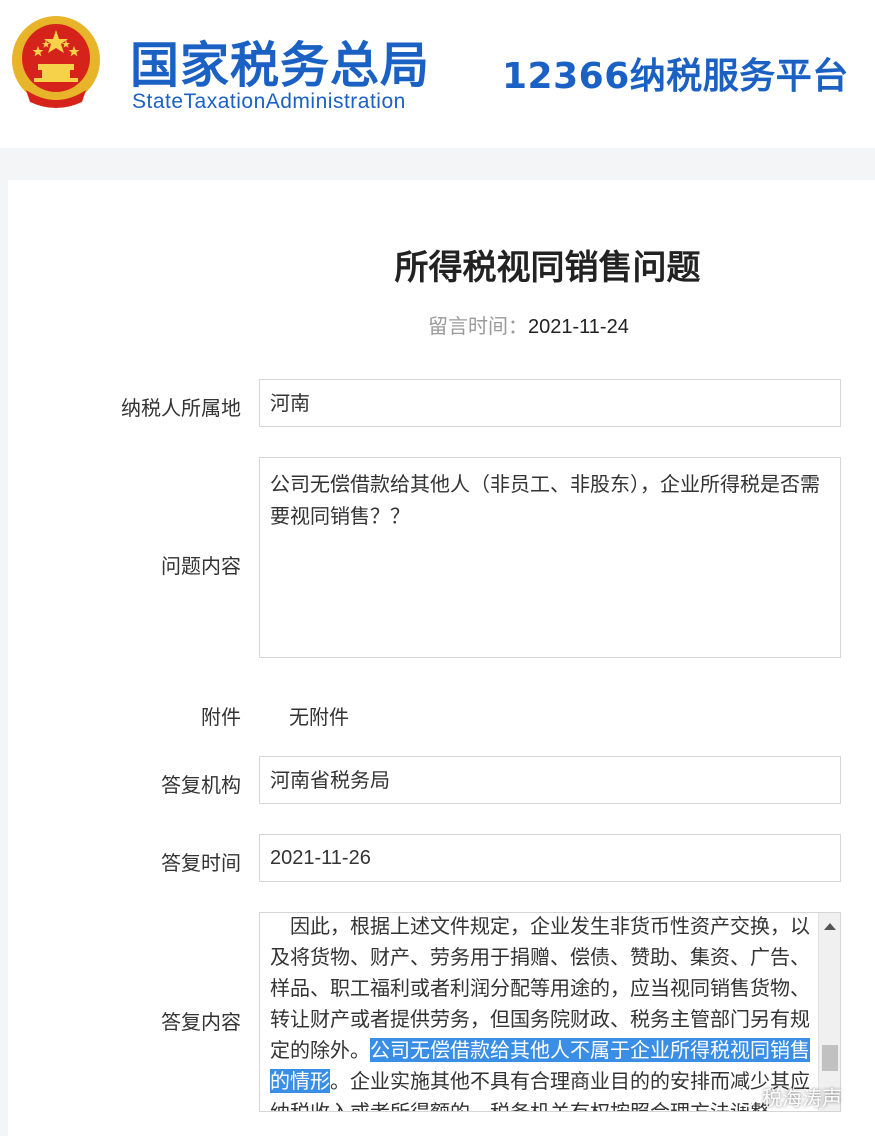 The height and width of the screenshot is (1136, 875). What do you see at coordinates (550, 780) in the screenshot?
I see `reply-org-field: 河南省税务局` at bounding box center [550, 780].